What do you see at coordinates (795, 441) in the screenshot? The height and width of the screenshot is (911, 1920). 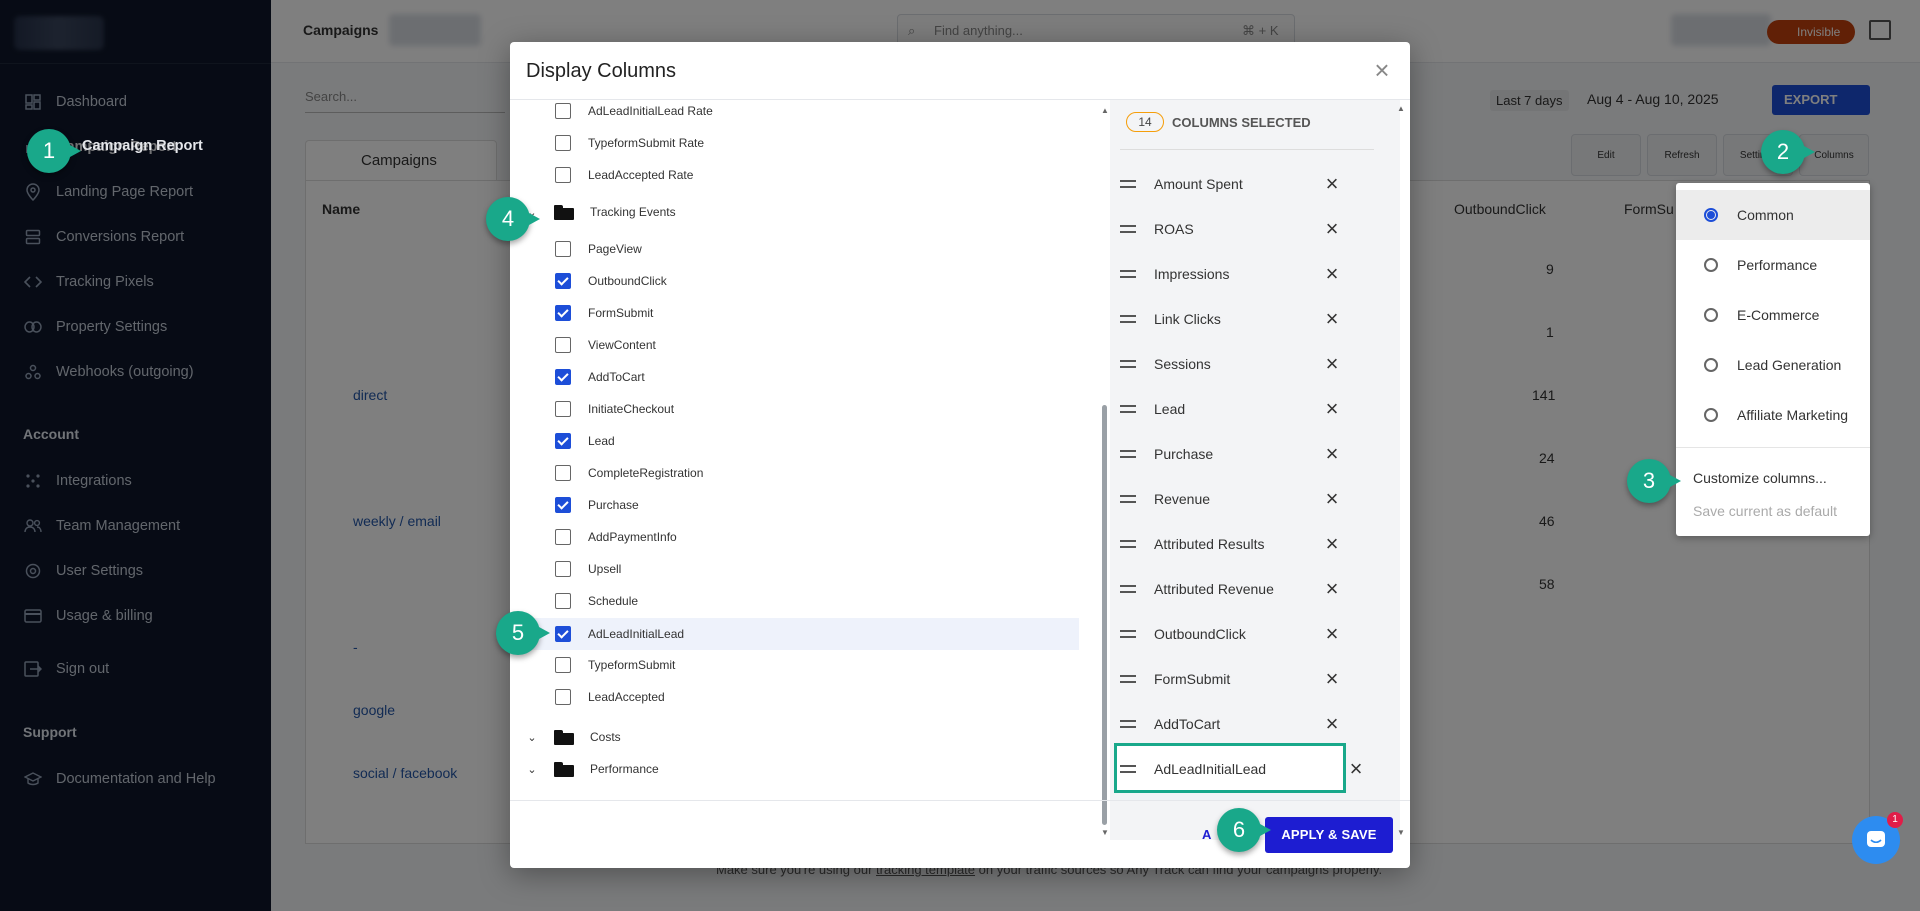 I see `column-checkbox-row: Lead` at bounding box center [795, 441].